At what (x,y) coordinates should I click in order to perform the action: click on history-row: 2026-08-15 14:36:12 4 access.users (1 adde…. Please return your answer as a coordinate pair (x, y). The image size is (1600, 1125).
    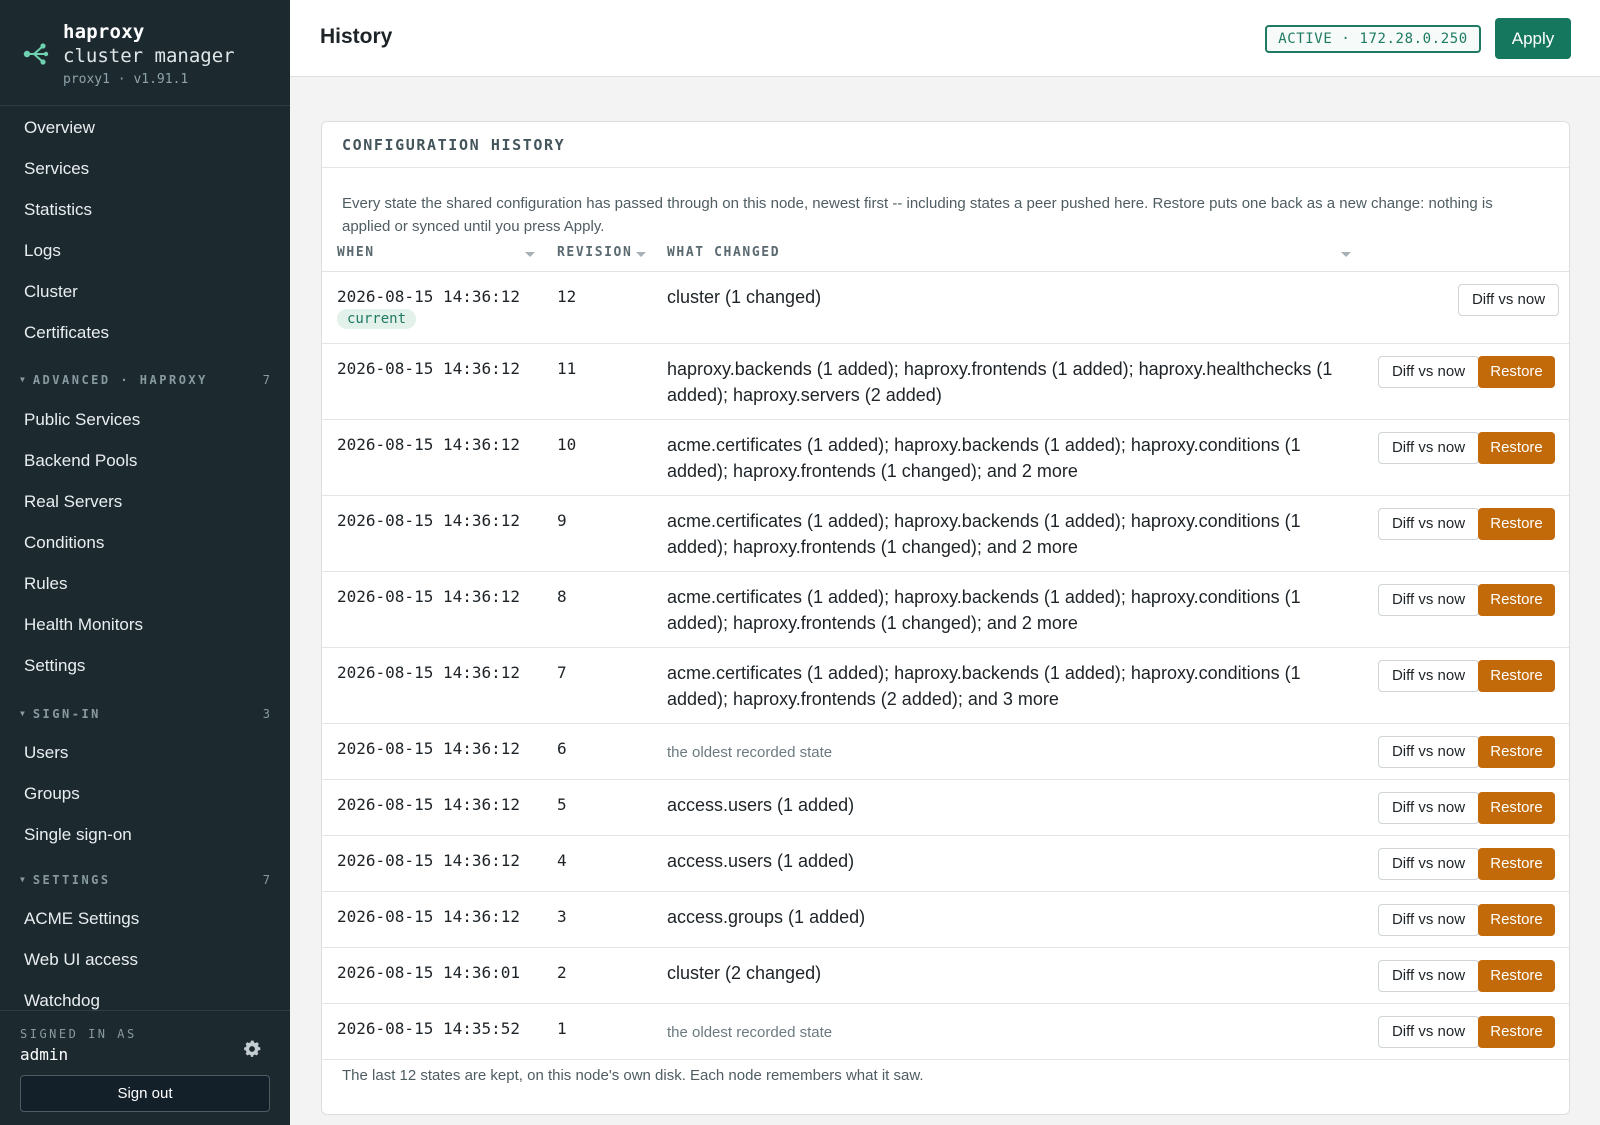
    Looking at the image, I should click on (945, 864).